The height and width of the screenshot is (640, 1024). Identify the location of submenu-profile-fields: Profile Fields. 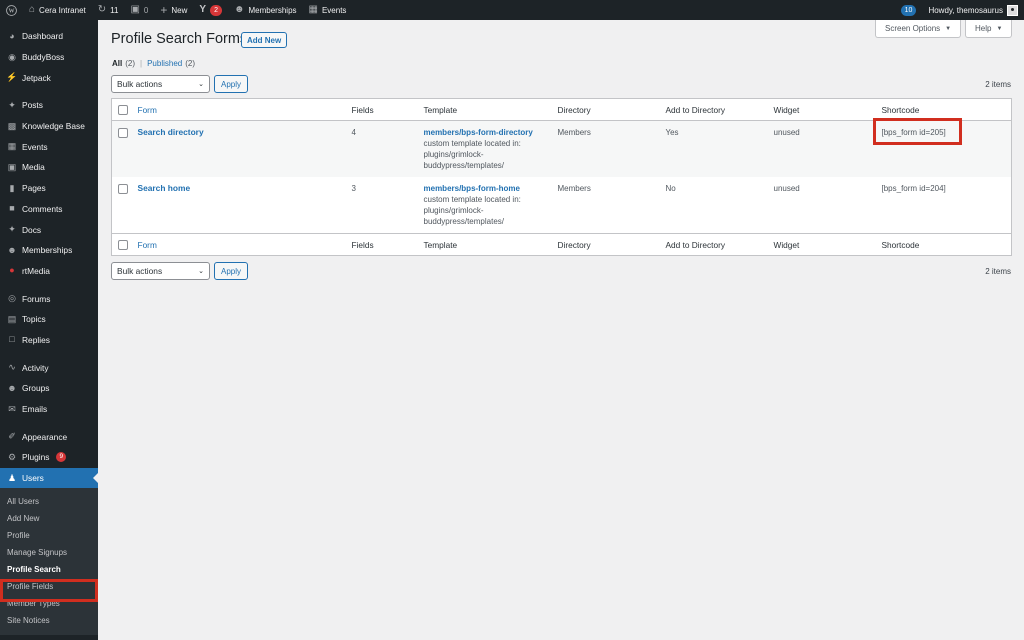
(49, 586).